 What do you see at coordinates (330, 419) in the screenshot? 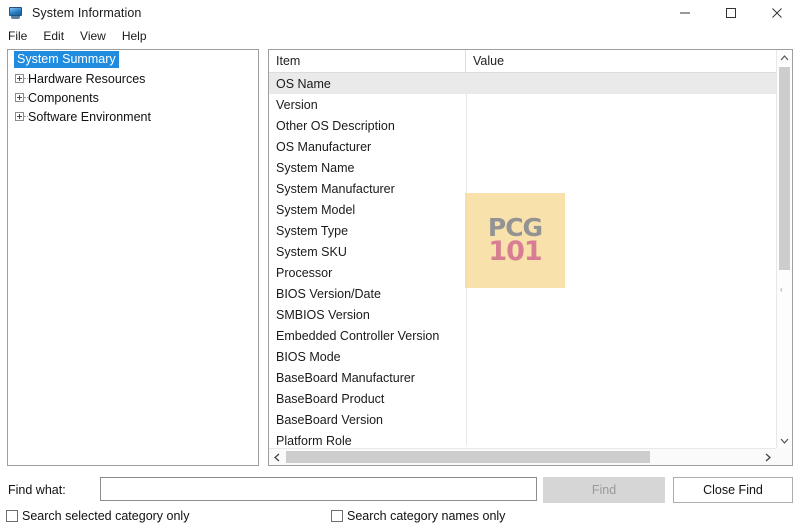
I see `cell-item: BaseBoard Version` at bounding box center [330, 419].